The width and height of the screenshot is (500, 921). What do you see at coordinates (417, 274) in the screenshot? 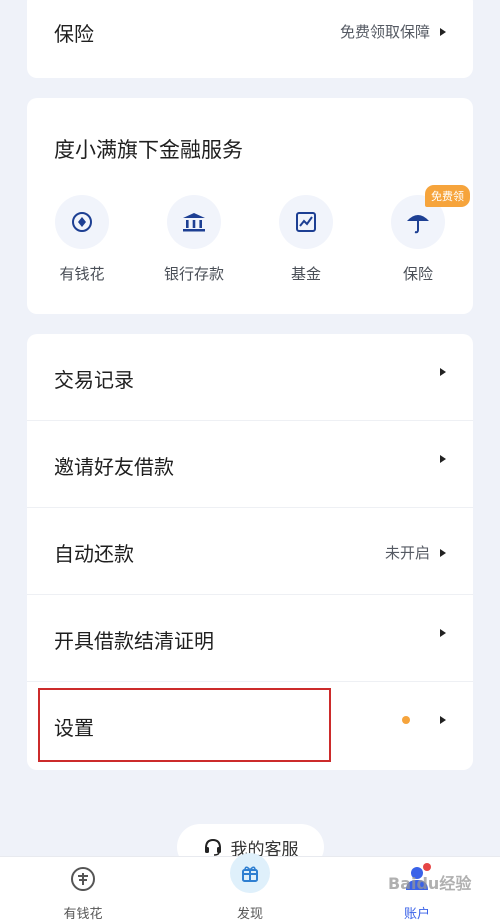
I see `service-label: 保险` at bounding box center [417, 274].